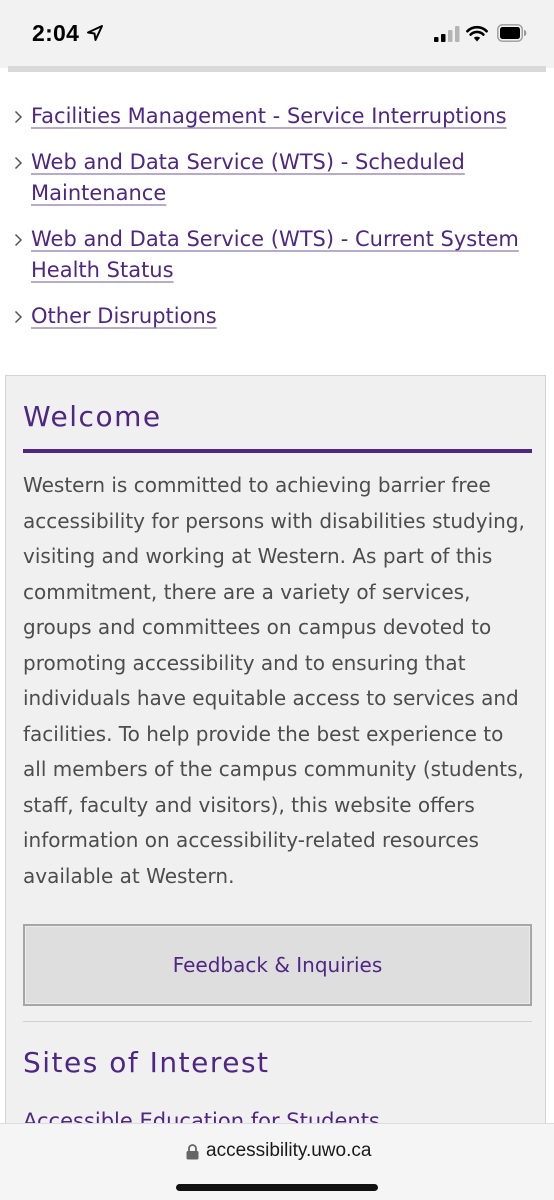 The image size is (554, 1200). What do you see at coordinates (277, 1187) in the screenshot?
I see `home-indicator` at bounding box center [277, 1187].